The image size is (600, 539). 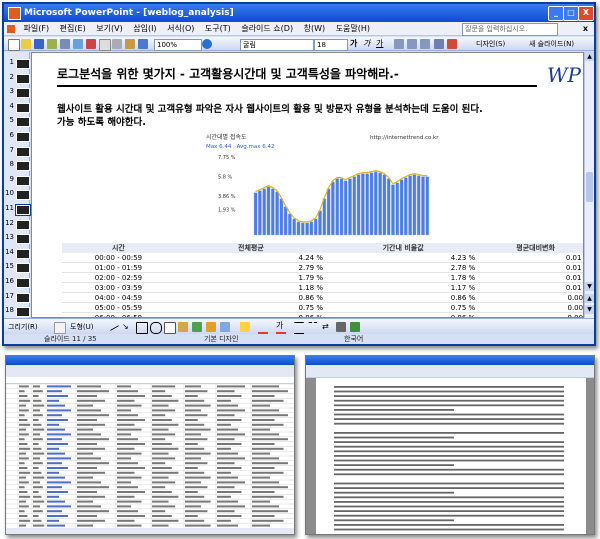 What do you see at coordinates (425, 44) in the screenshot?
I see `align-right-icon` at bounding box center [425, 44].